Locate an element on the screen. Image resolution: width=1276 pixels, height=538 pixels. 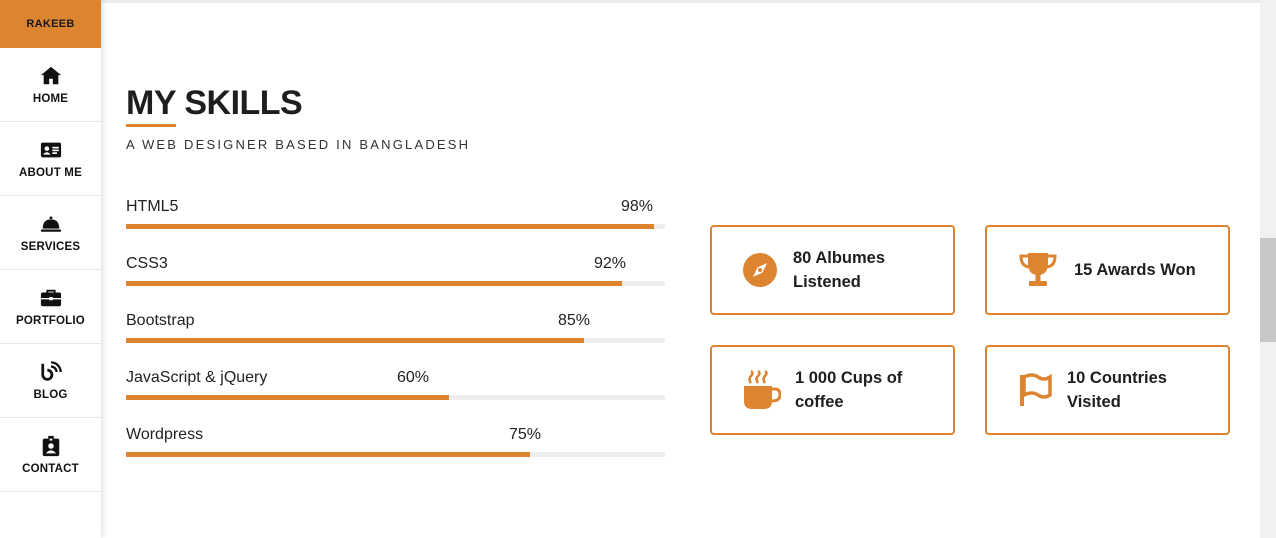
skill-percent: 75% is located at coordinates (525, 434).